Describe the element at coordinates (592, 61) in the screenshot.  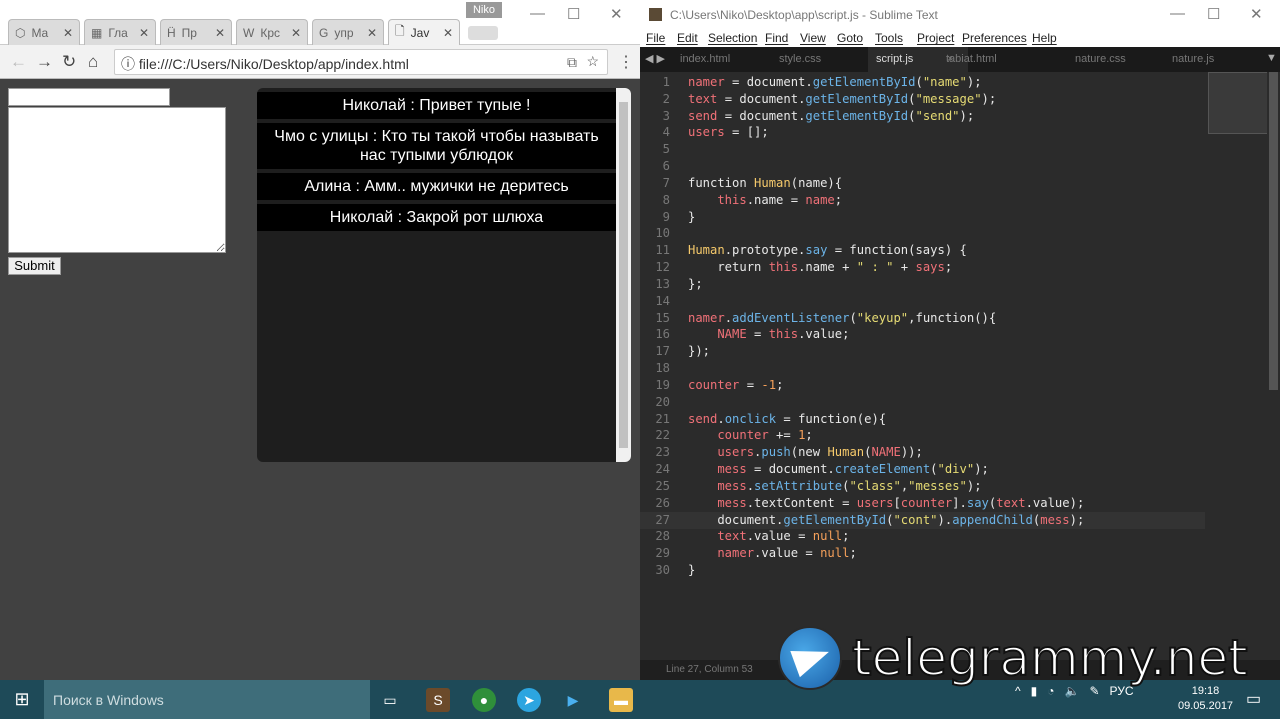
I see `bookmark-star-icon: ☆` at that location.